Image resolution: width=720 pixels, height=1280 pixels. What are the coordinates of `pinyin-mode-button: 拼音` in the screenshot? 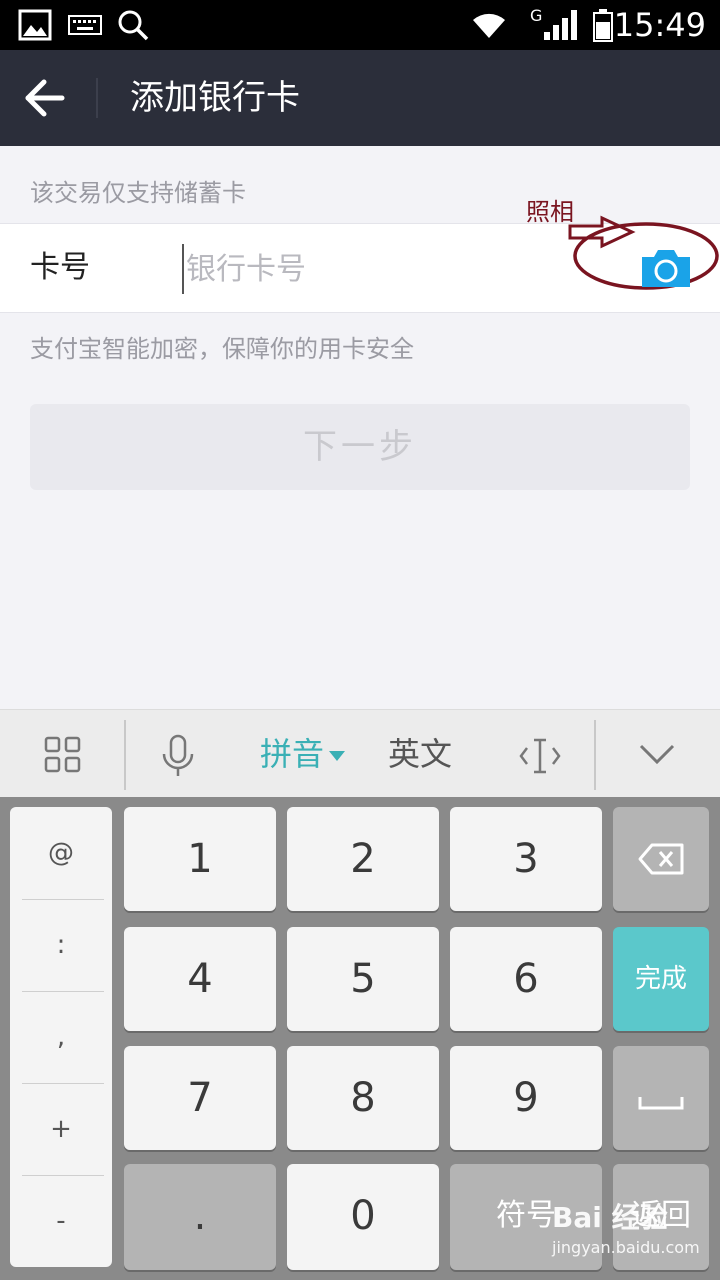 It's located at (292, 754).